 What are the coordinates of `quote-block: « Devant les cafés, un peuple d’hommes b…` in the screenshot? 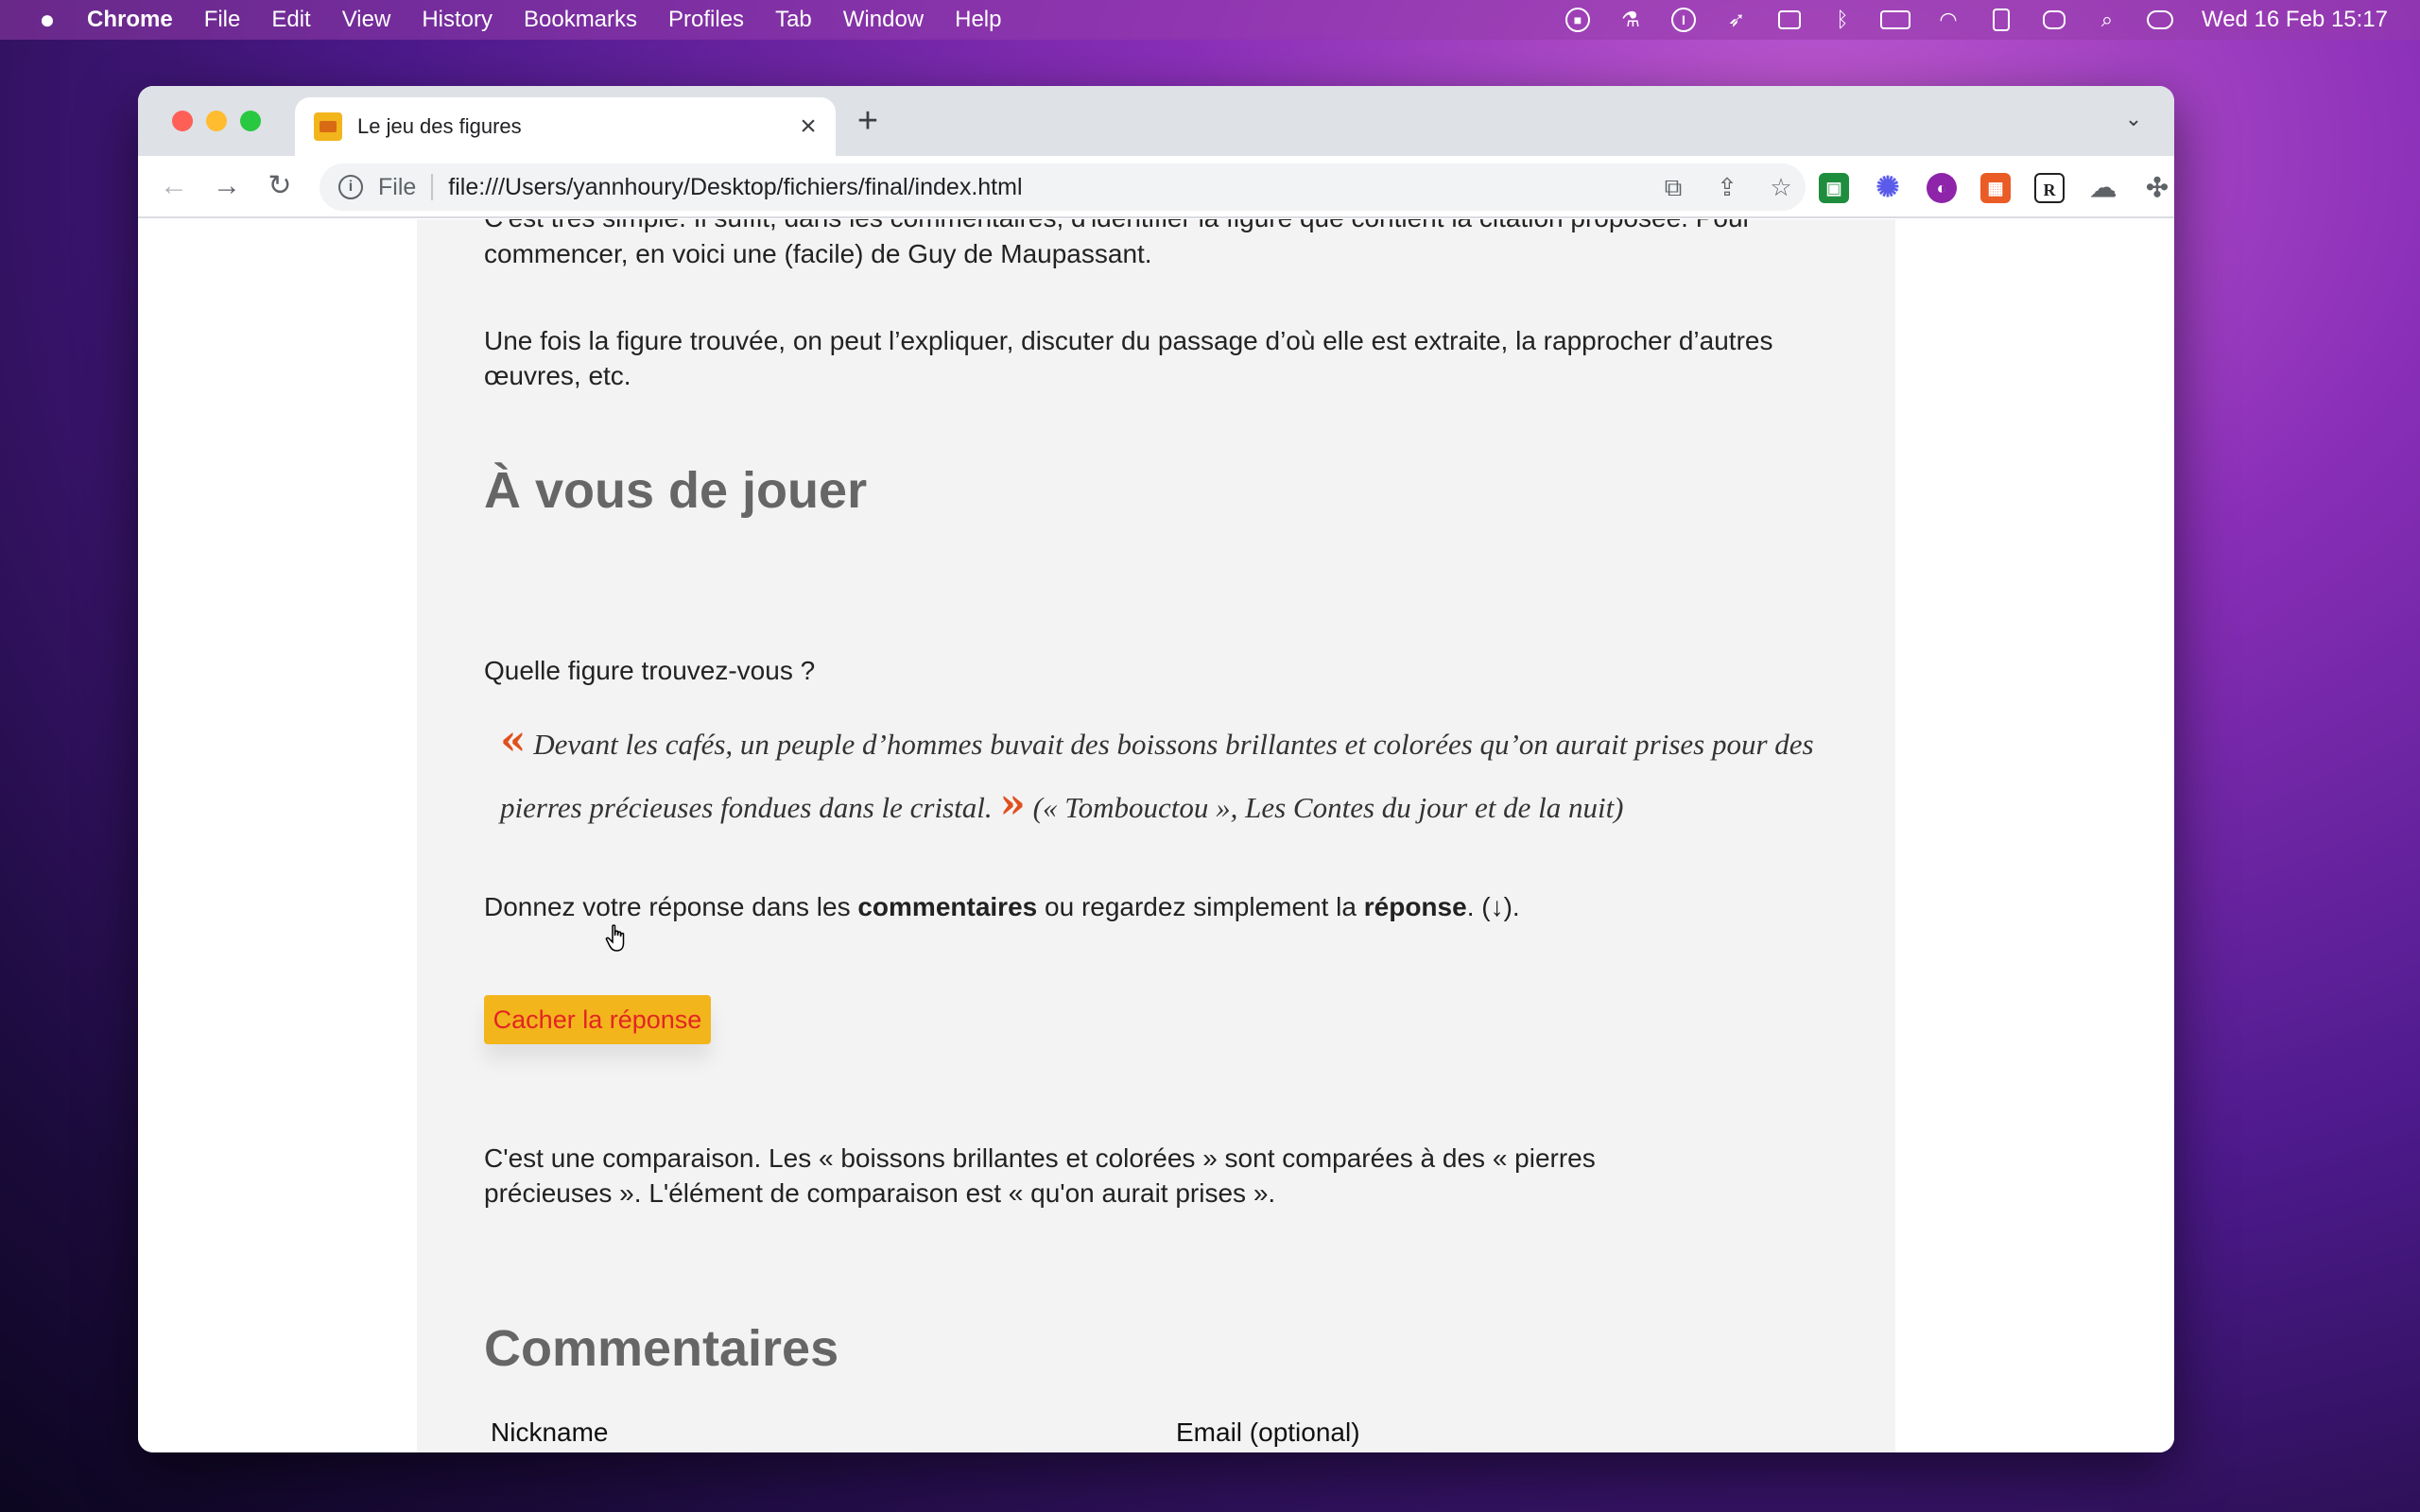 It's located at (1171, 774).